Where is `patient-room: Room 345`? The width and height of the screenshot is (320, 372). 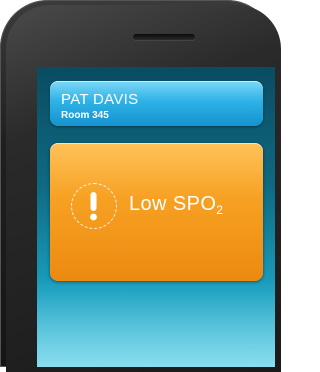 patient-room: Room 345 is located at coordinates (85, 115).